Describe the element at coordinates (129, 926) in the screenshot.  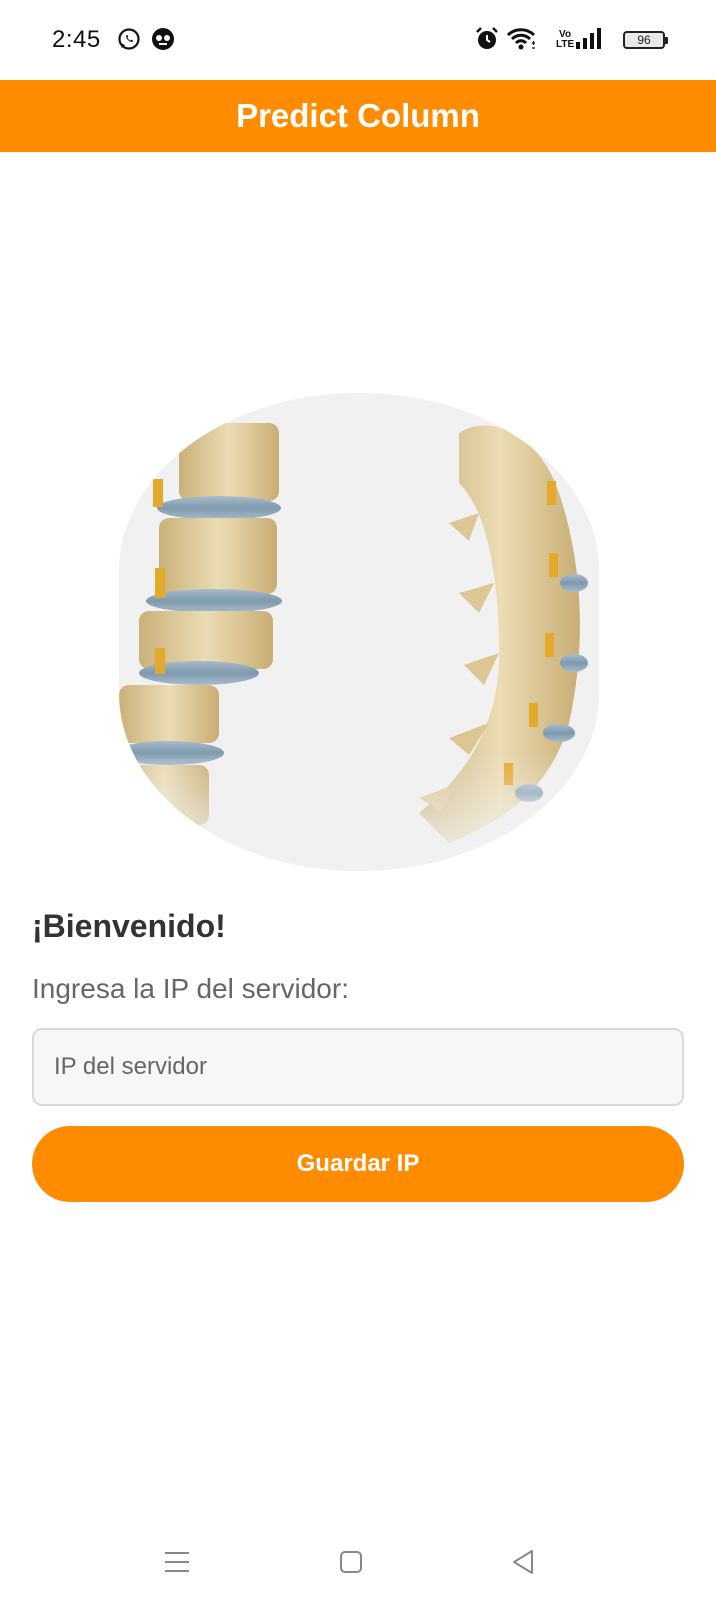
I see `welcome-heading: ¡Bienvenido!` at that location.